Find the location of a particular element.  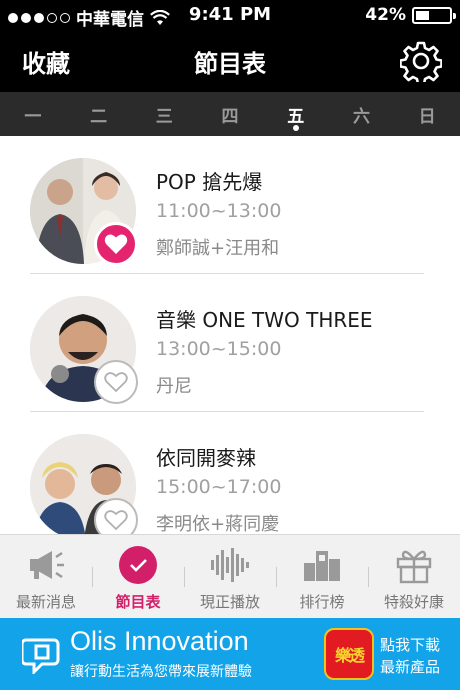

bottom-tab-bar: 最新消息 節目表 現正播放 排行榜 特殺好康 is located at coordinates (230, 576).